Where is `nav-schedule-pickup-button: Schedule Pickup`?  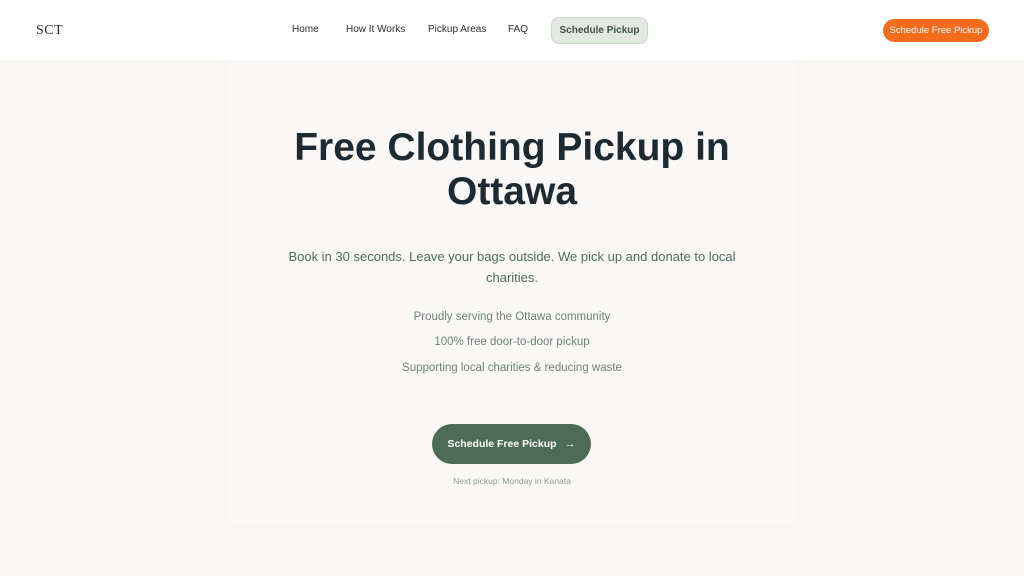
nav-schedule-pickup-button: Schedule Pickup is located at coordinates (599, 30).